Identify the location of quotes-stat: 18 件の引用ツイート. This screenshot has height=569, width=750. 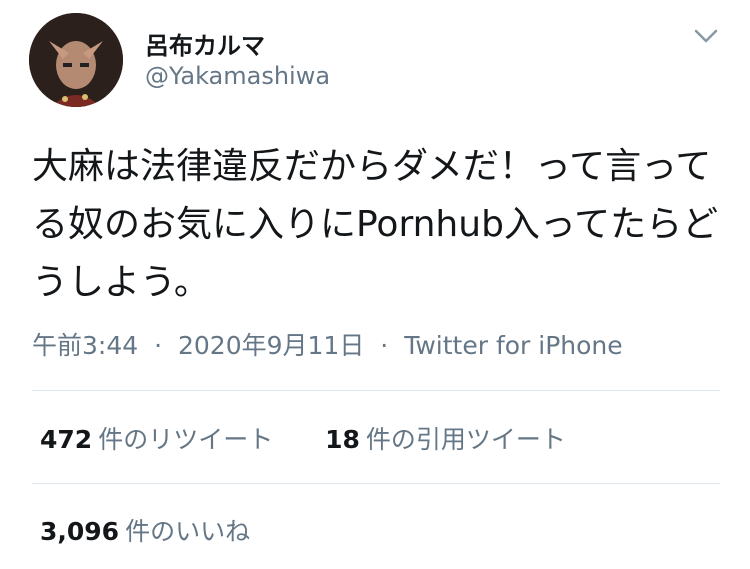
(445, 439).